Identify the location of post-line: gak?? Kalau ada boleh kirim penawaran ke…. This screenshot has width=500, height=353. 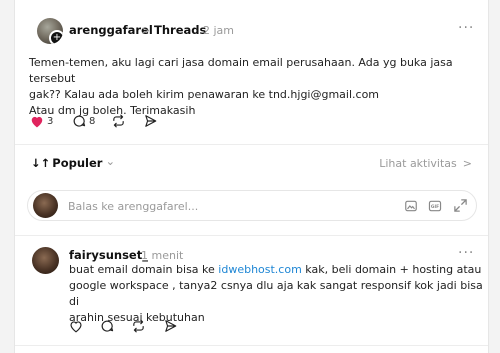
(204, 94).